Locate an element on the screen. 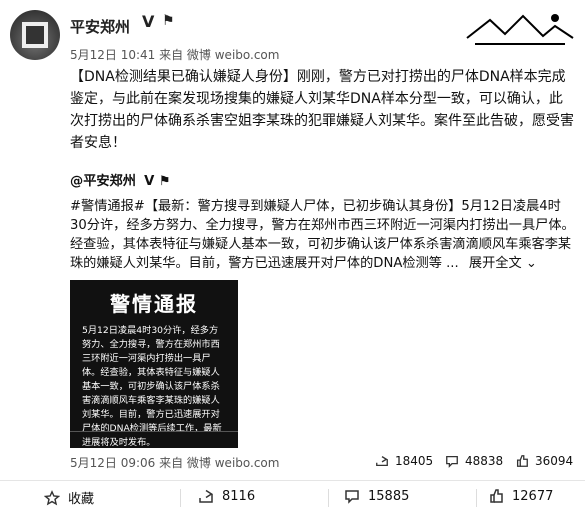  post-meta: 5月12日 10:41 来自 微博 weibo.com is located at coordinates (175, 55).